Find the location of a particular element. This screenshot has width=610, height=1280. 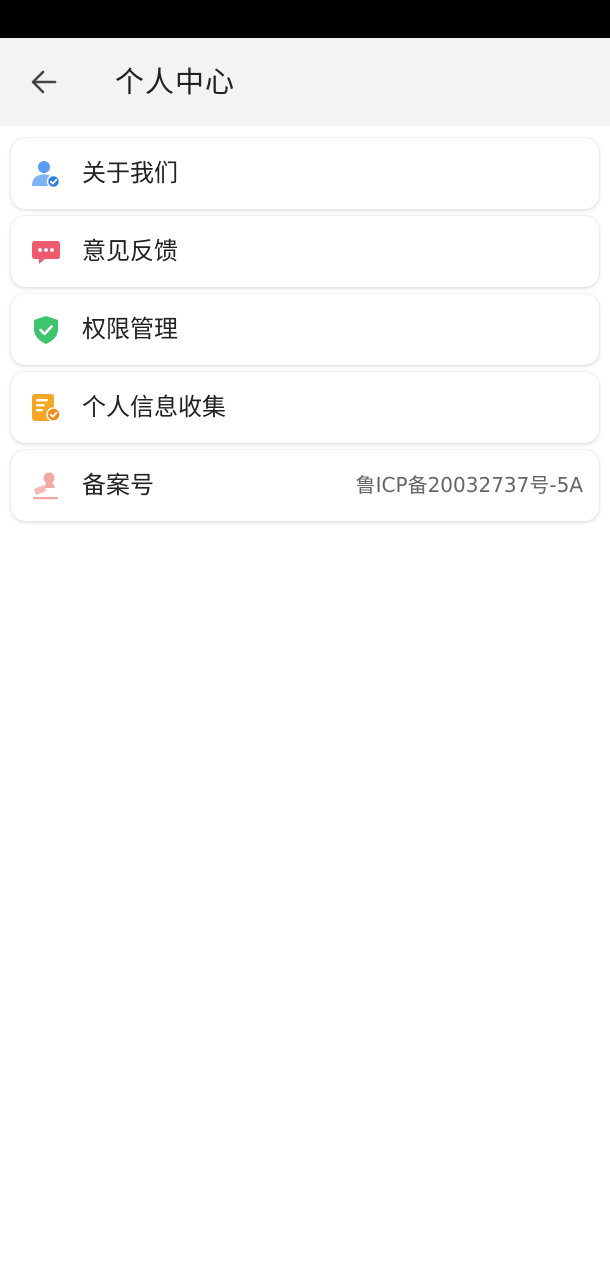

icp-record-number: 鲁ICP备20032737号-5A is located at coordinates (469, 485).